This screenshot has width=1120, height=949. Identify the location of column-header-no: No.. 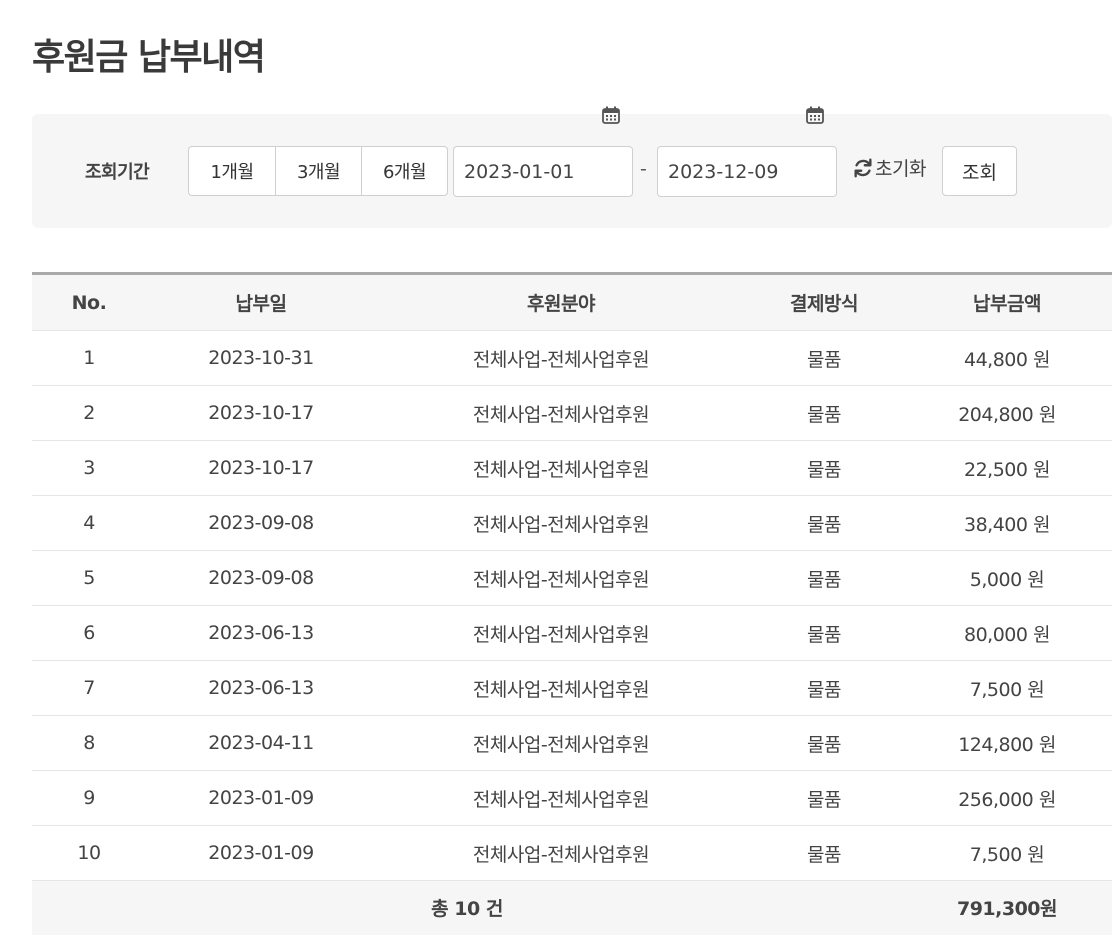
(89, 302).